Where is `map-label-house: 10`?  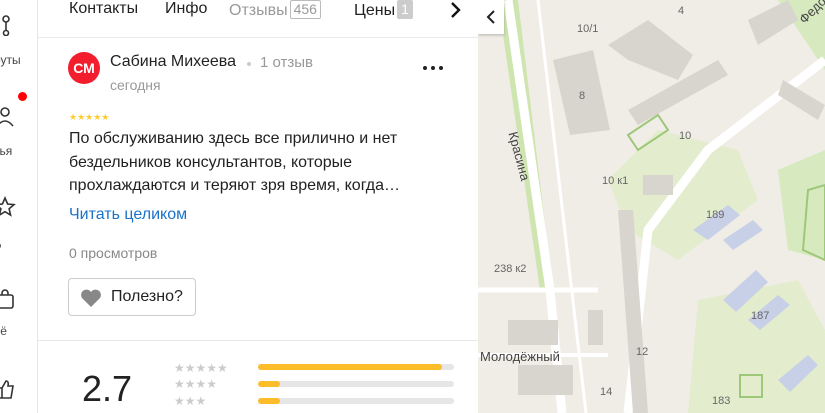
map-label-house: 10 is located at coordinates (685, 136).